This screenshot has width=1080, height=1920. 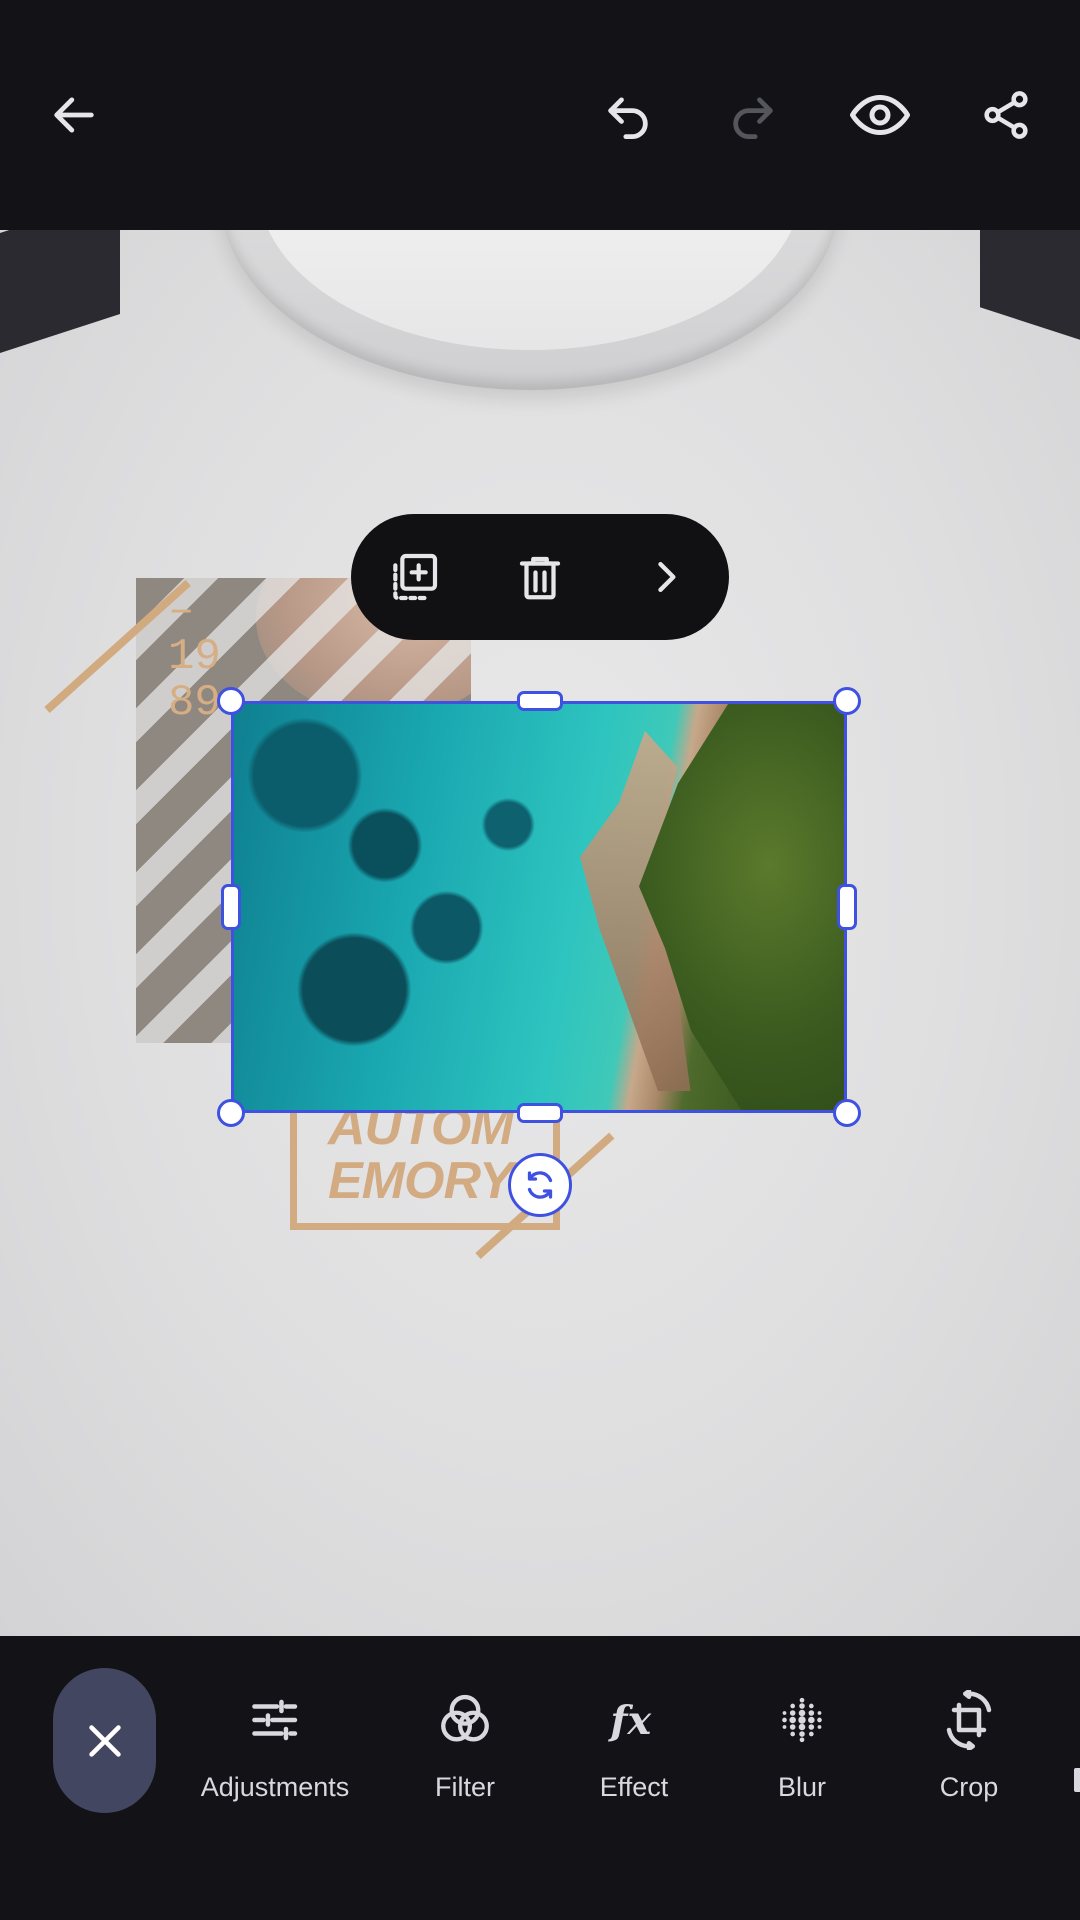 I want to click on chevron-right-icon, so click(x=667, y=577).